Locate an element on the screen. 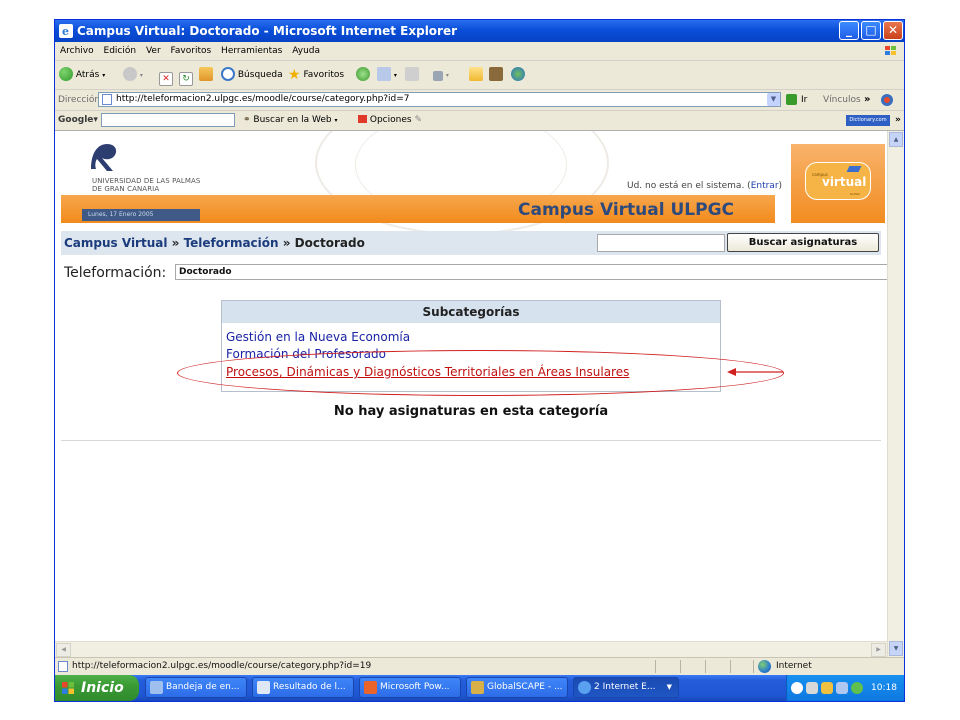 This screenshot has width=960, height=720. breadcrumb-category: Teleformación is located at coordinates (231, 243).